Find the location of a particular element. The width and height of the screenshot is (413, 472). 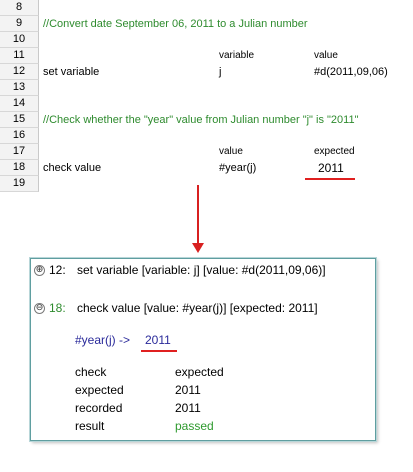

result-key: check is located at coordinates (91, 372).